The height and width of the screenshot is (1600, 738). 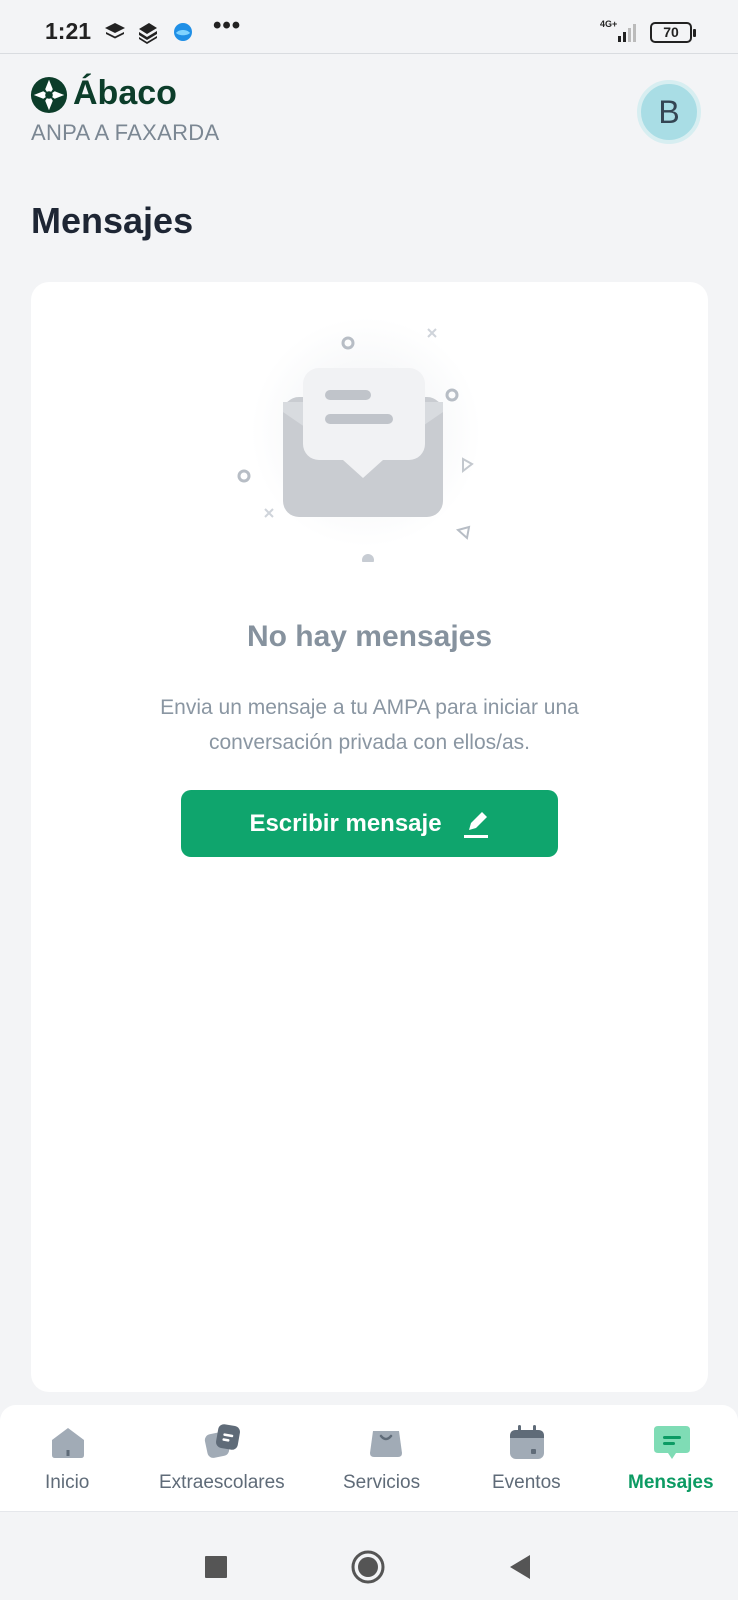 I want to click on nav-label-mensajes: Mensajes, so click(x=671, y=1482).